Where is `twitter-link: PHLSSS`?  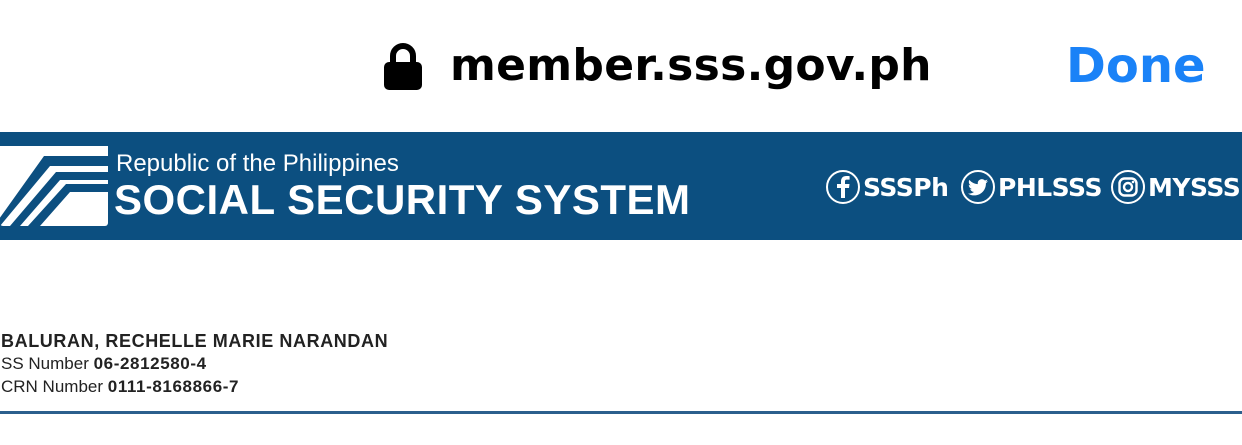
twitter-link: PHLSSS is located at coordinates (1031, 187).